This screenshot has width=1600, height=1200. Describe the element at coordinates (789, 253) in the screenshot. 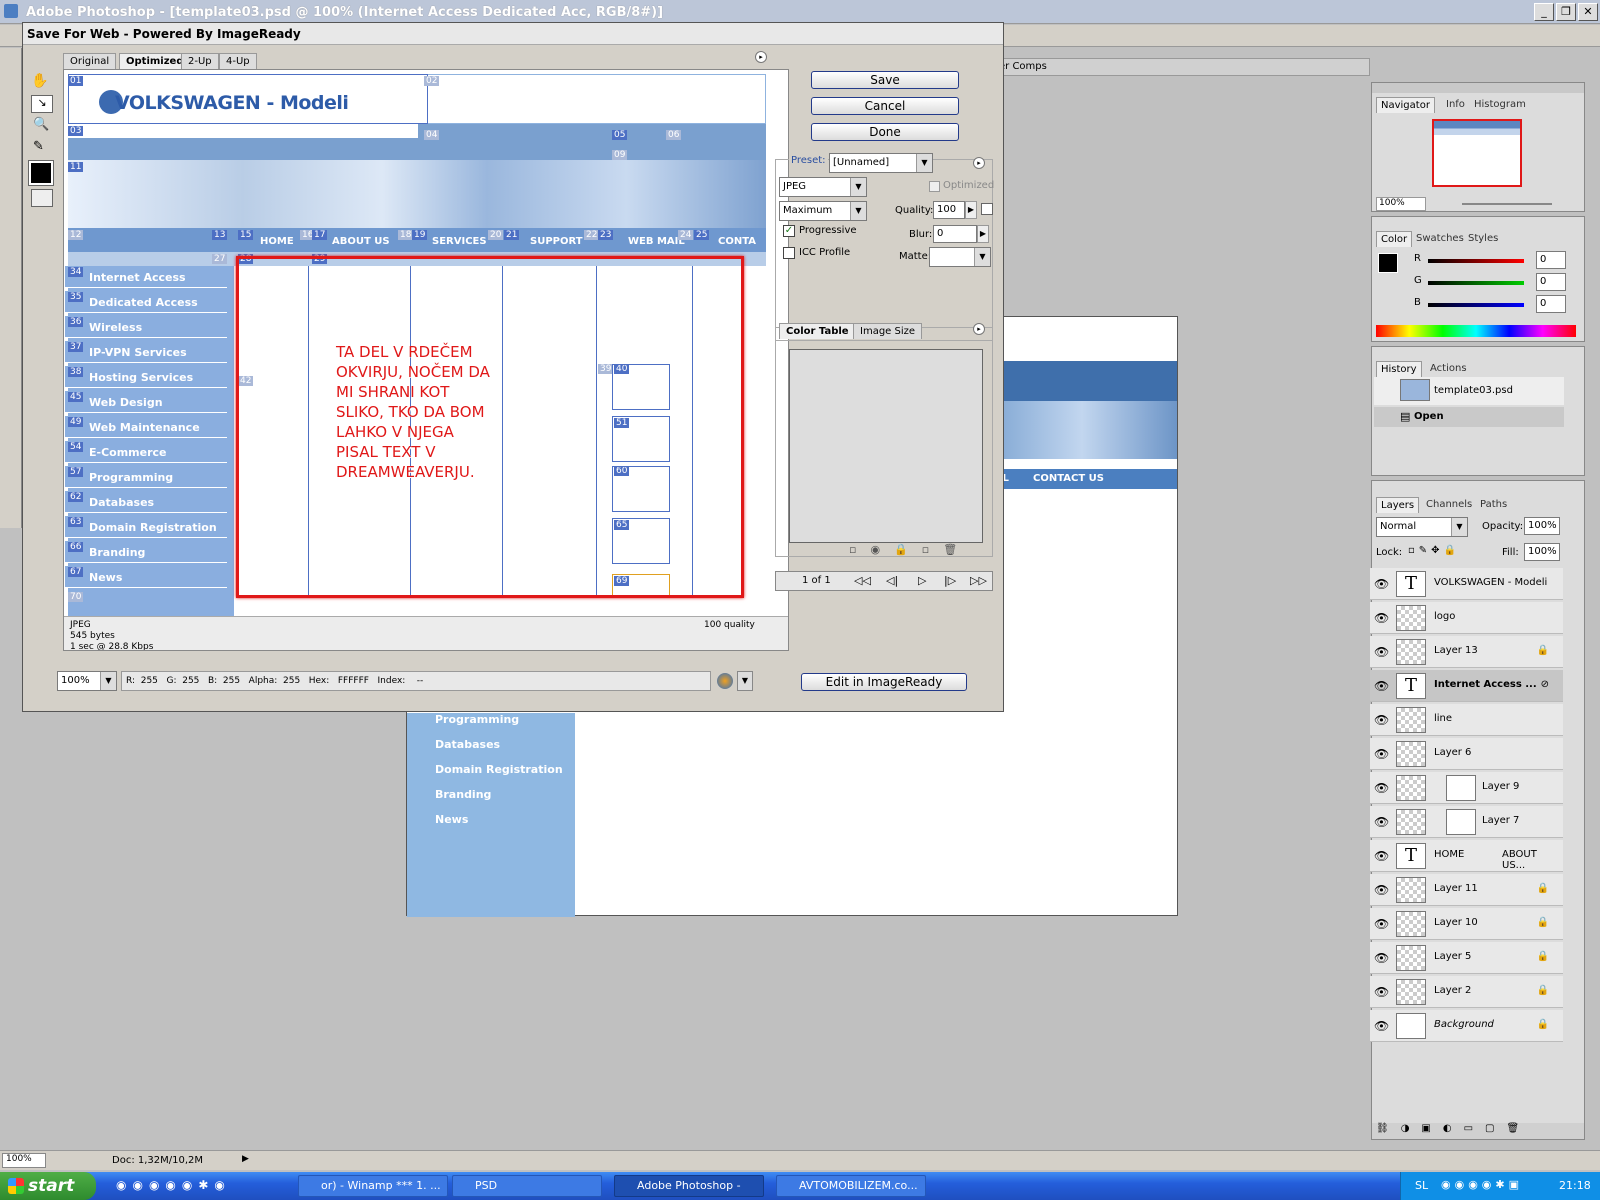

I see `icc-profile-checkbox` at that location.